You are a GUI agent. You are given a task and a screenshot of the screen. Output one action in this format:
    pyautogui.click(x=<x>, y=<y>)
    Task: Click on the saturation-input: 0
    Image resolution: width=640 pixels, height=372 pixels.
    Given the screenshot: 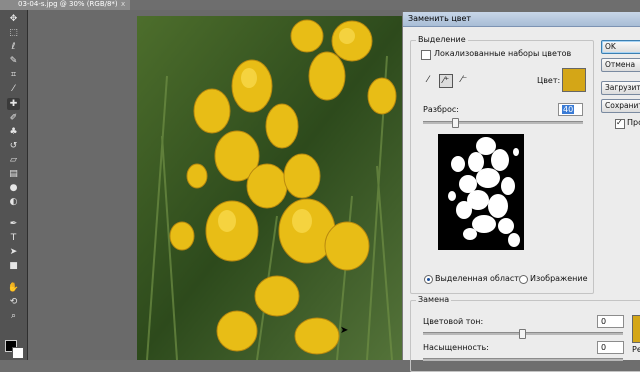 What is the action you would take?
    pyautogui.click(x=610, y=347)
    